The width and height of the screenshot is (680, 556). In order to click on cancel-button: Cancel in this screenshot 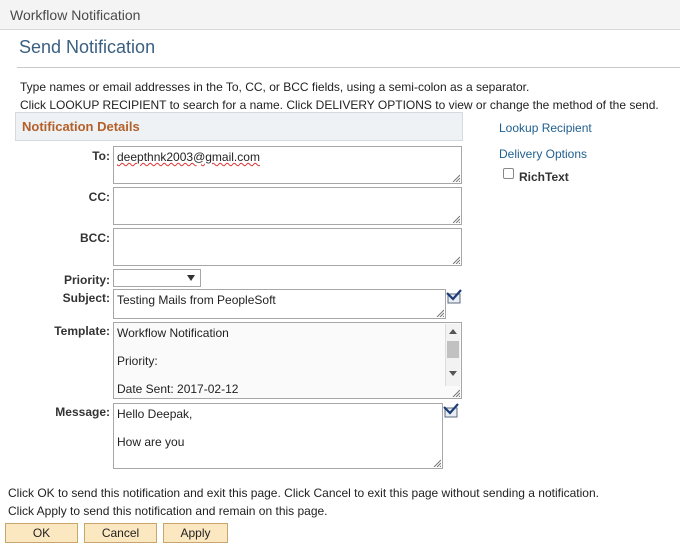, I will do `click(120, 533)`.